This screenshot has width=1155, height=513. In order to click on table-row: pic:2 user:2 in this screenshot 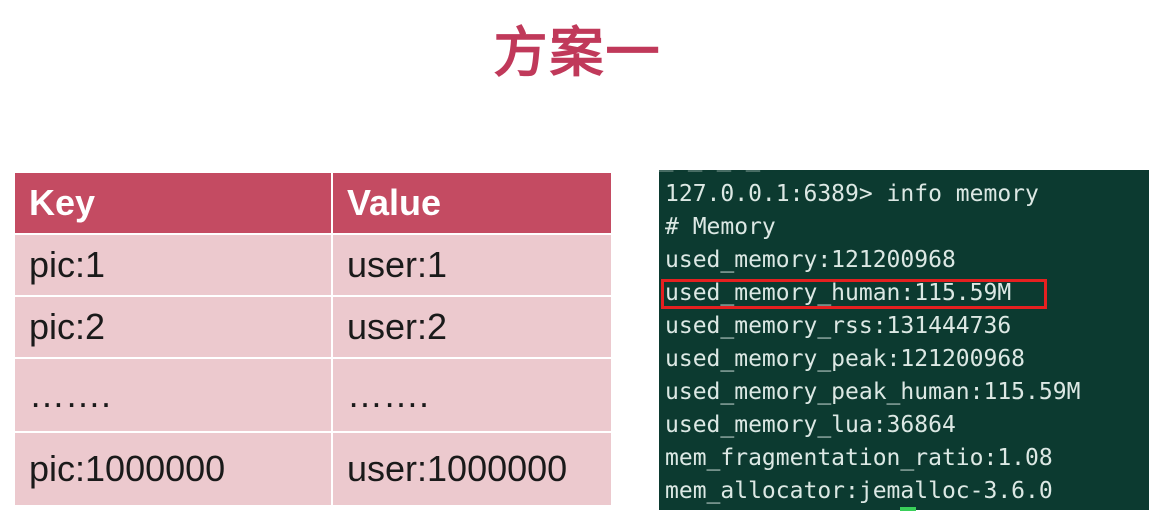, I will do `click(313, 327)`.